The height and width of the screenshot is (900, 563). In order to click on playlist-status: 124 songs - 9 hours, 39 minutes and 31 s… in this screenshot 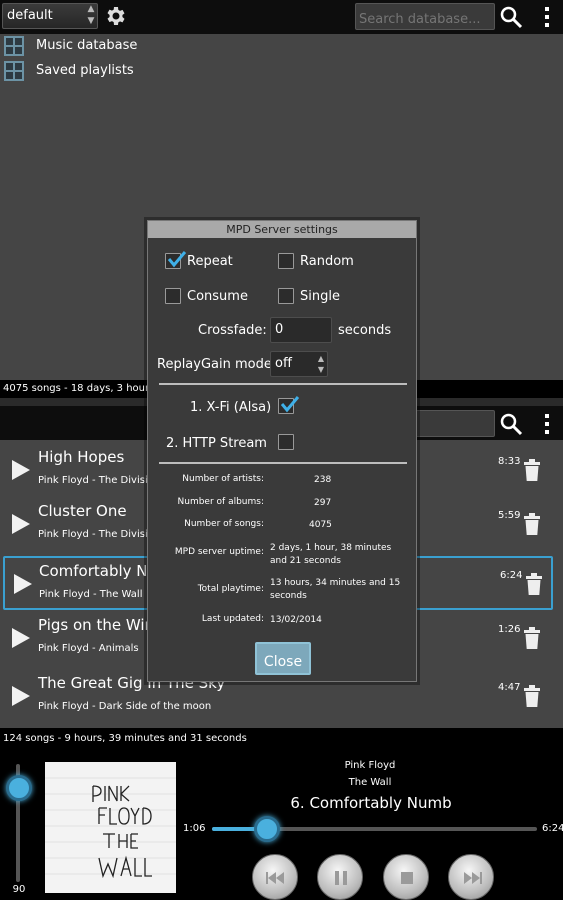, I will do `click(281, 739)`.